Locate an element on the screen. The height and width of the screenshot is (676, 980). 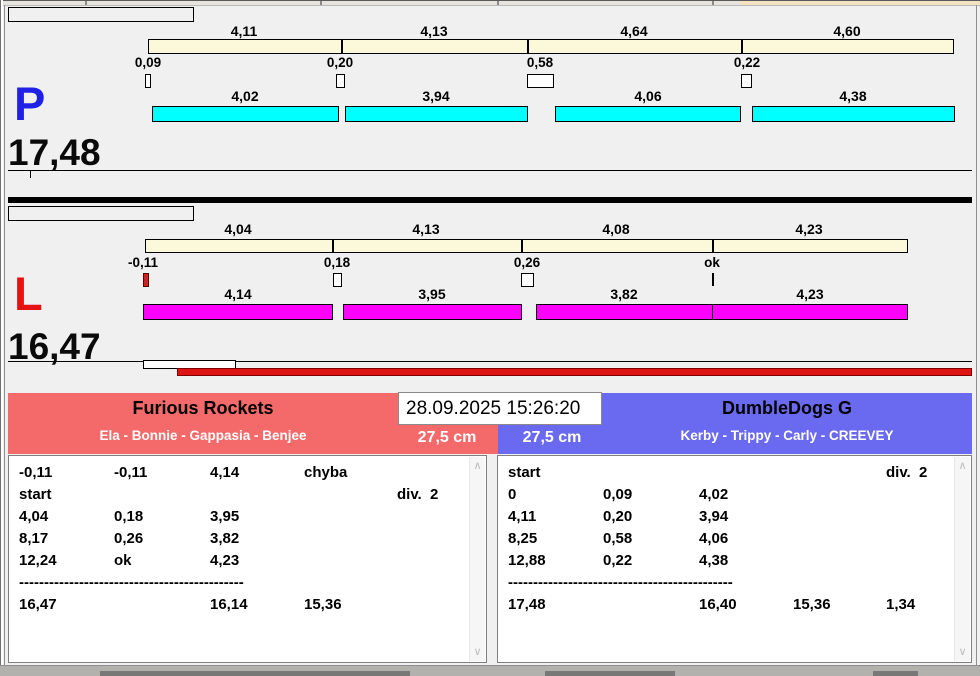
p-split-time: 0,58 is located at coordinates (540, 62).